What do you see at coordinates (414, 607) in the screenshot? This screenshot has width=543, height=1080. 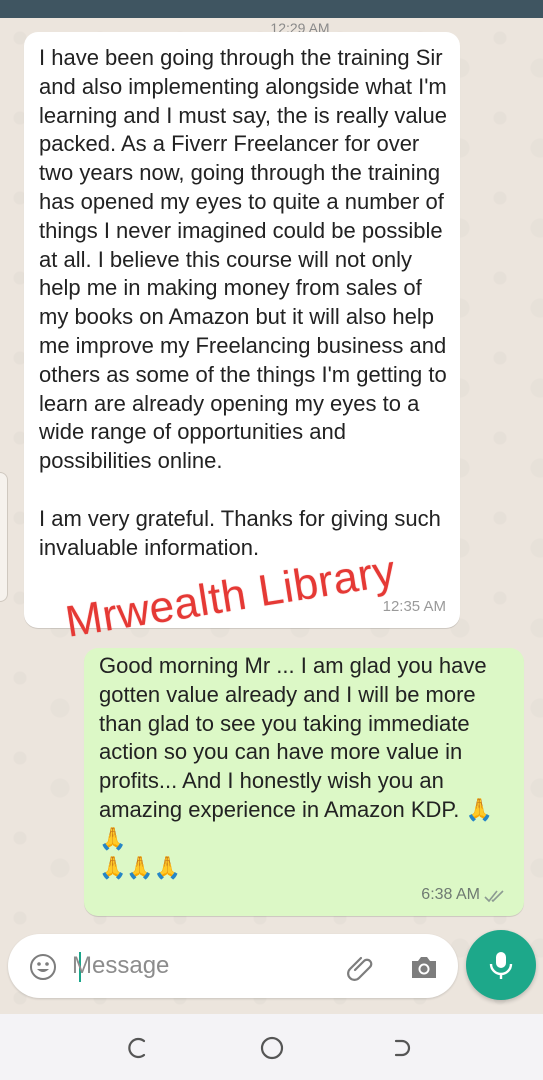 I see `incoming-message-time: 12:35 AM` at bounding box center [414, 607].